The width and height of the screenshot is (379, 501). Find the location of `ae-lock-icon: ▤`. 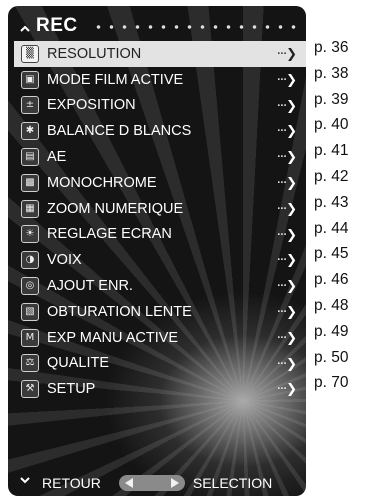

ae-lock-icon: ▤ is located at coordinates (30, 157).